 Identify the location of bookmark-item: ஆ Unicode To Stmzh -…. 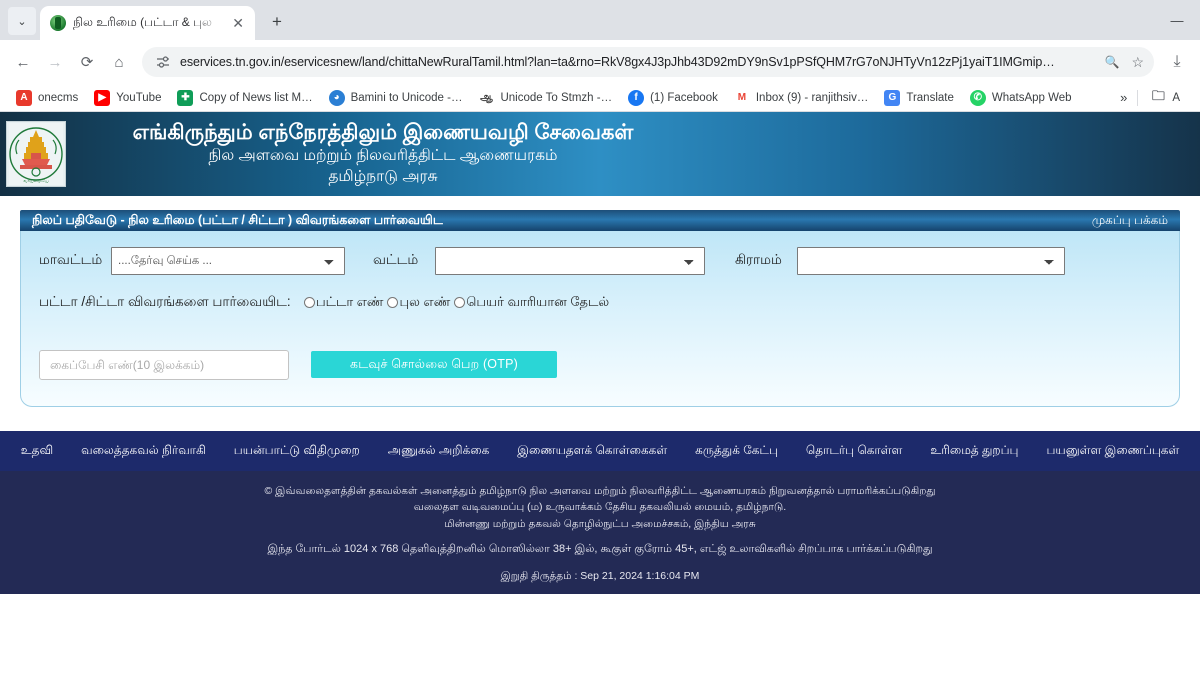
(545, 98).